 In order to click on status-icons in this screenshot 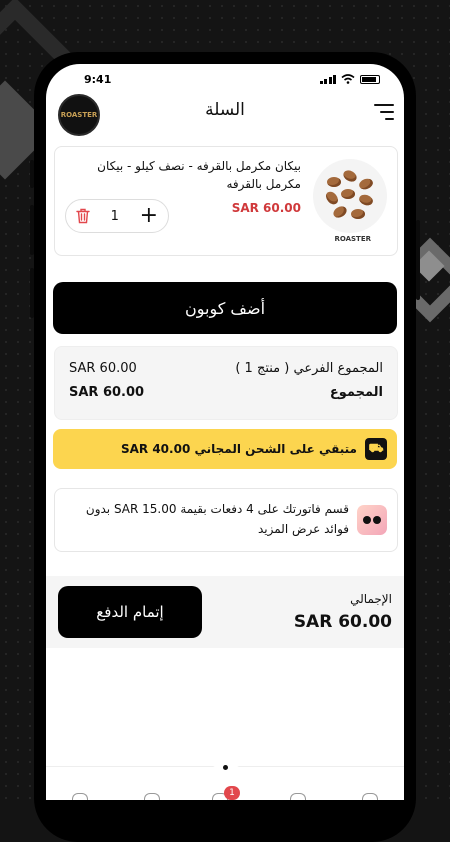, I will do `click(349, 79)`.